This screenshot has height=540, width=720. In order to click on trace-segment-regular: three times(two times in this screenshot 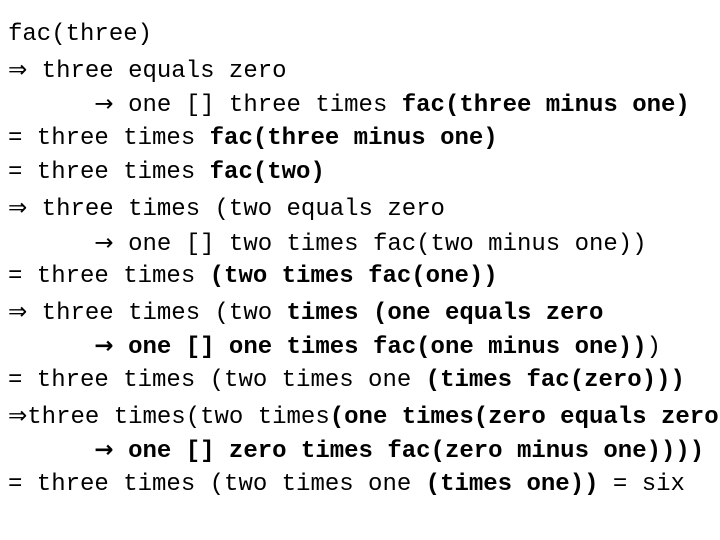, I will do `click(178, 417)`.